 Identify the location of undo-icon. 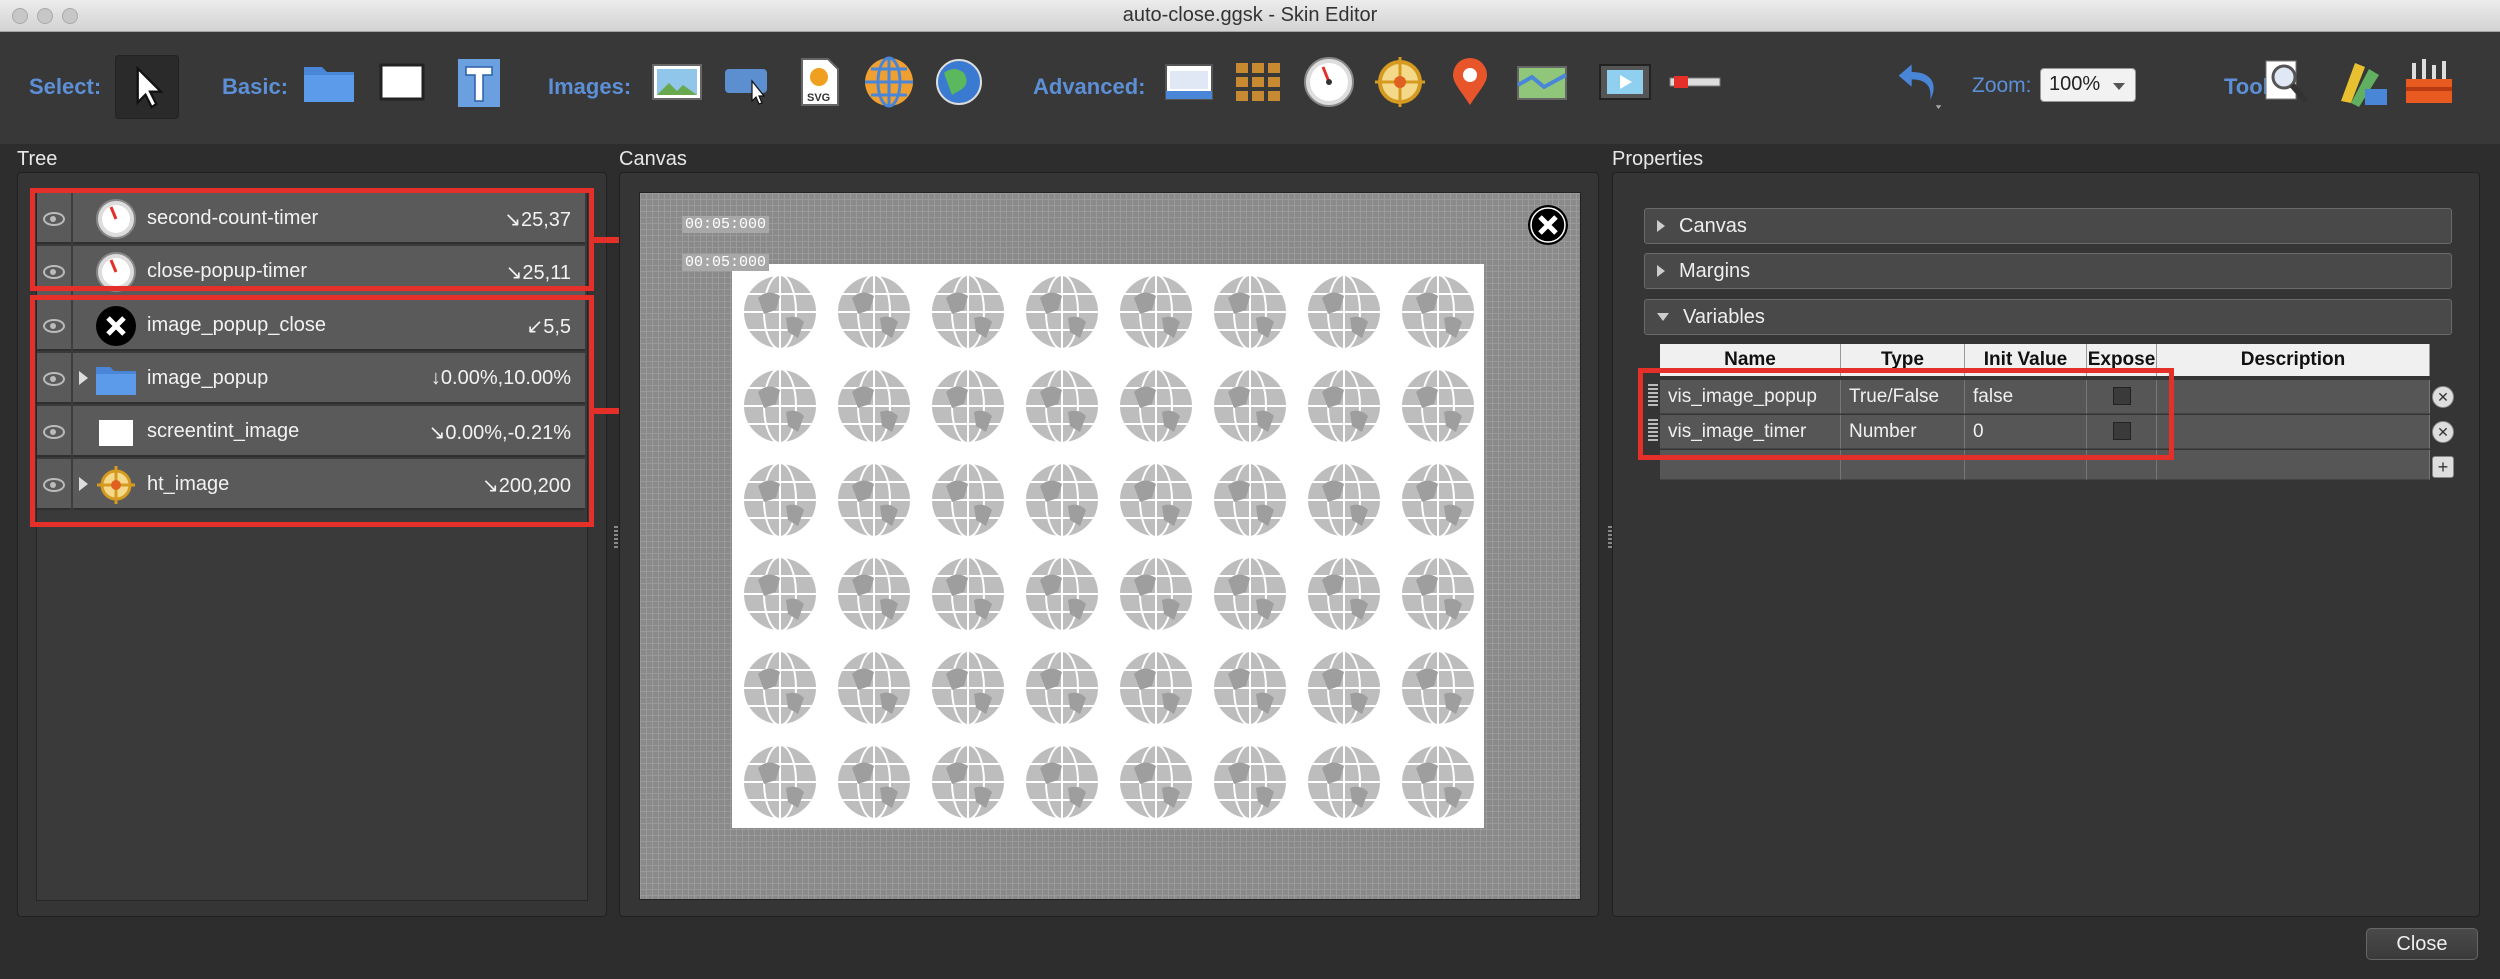
(1920, 86).